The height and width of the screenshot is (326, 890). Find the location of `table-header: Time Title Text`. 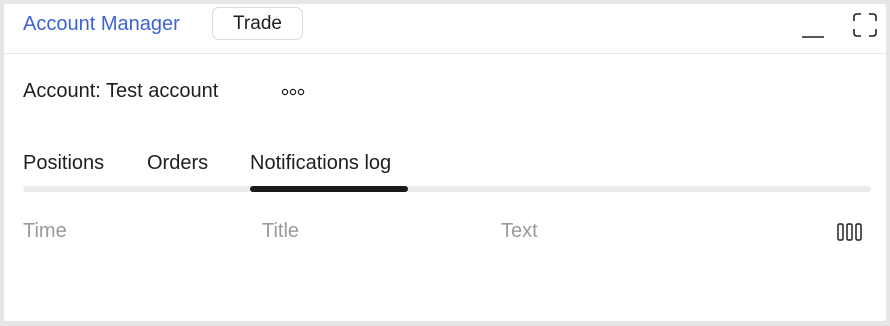

table-header: Time Title Text is located at coordinates (445, 234).